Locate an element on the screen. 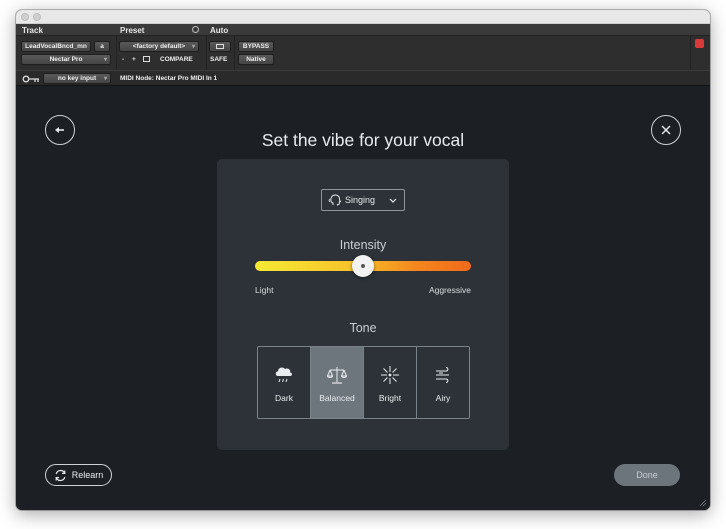 The width and height of the screenshot is (726, 529). window-close-button is located at coordinates (25, 17).